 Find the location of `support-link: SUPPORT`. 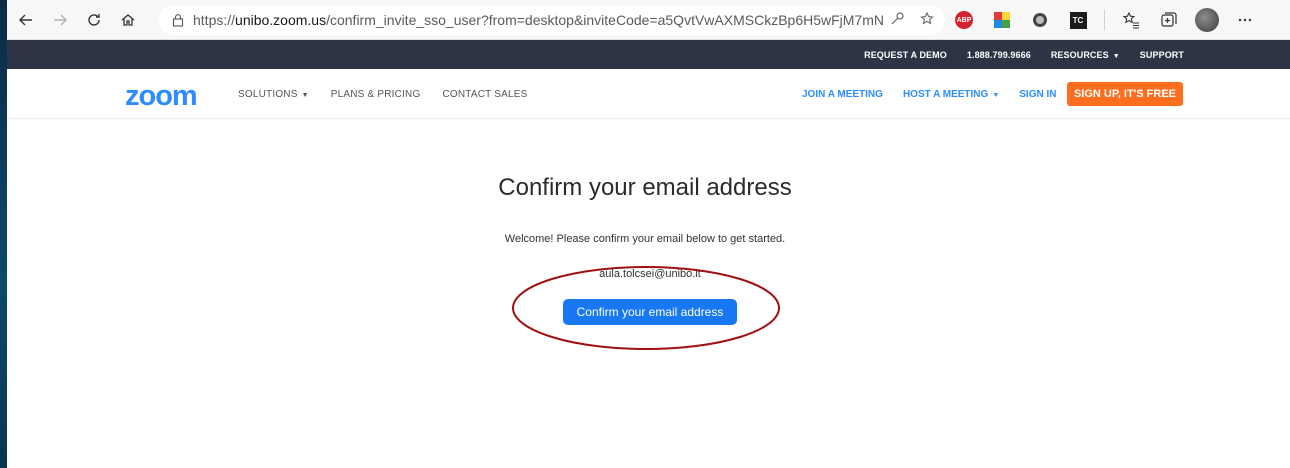

support-link: SUPPORT is located at coordinates (1162, 55).